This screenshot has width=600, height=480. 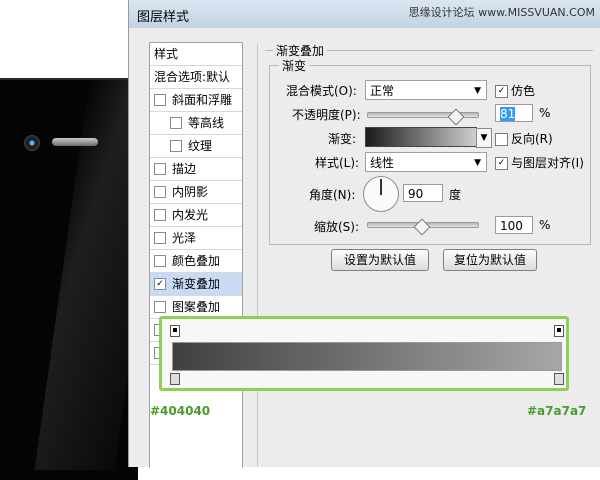 I want to click on style-list-item: 斜面和浮雕, so click(x=196, y=100).